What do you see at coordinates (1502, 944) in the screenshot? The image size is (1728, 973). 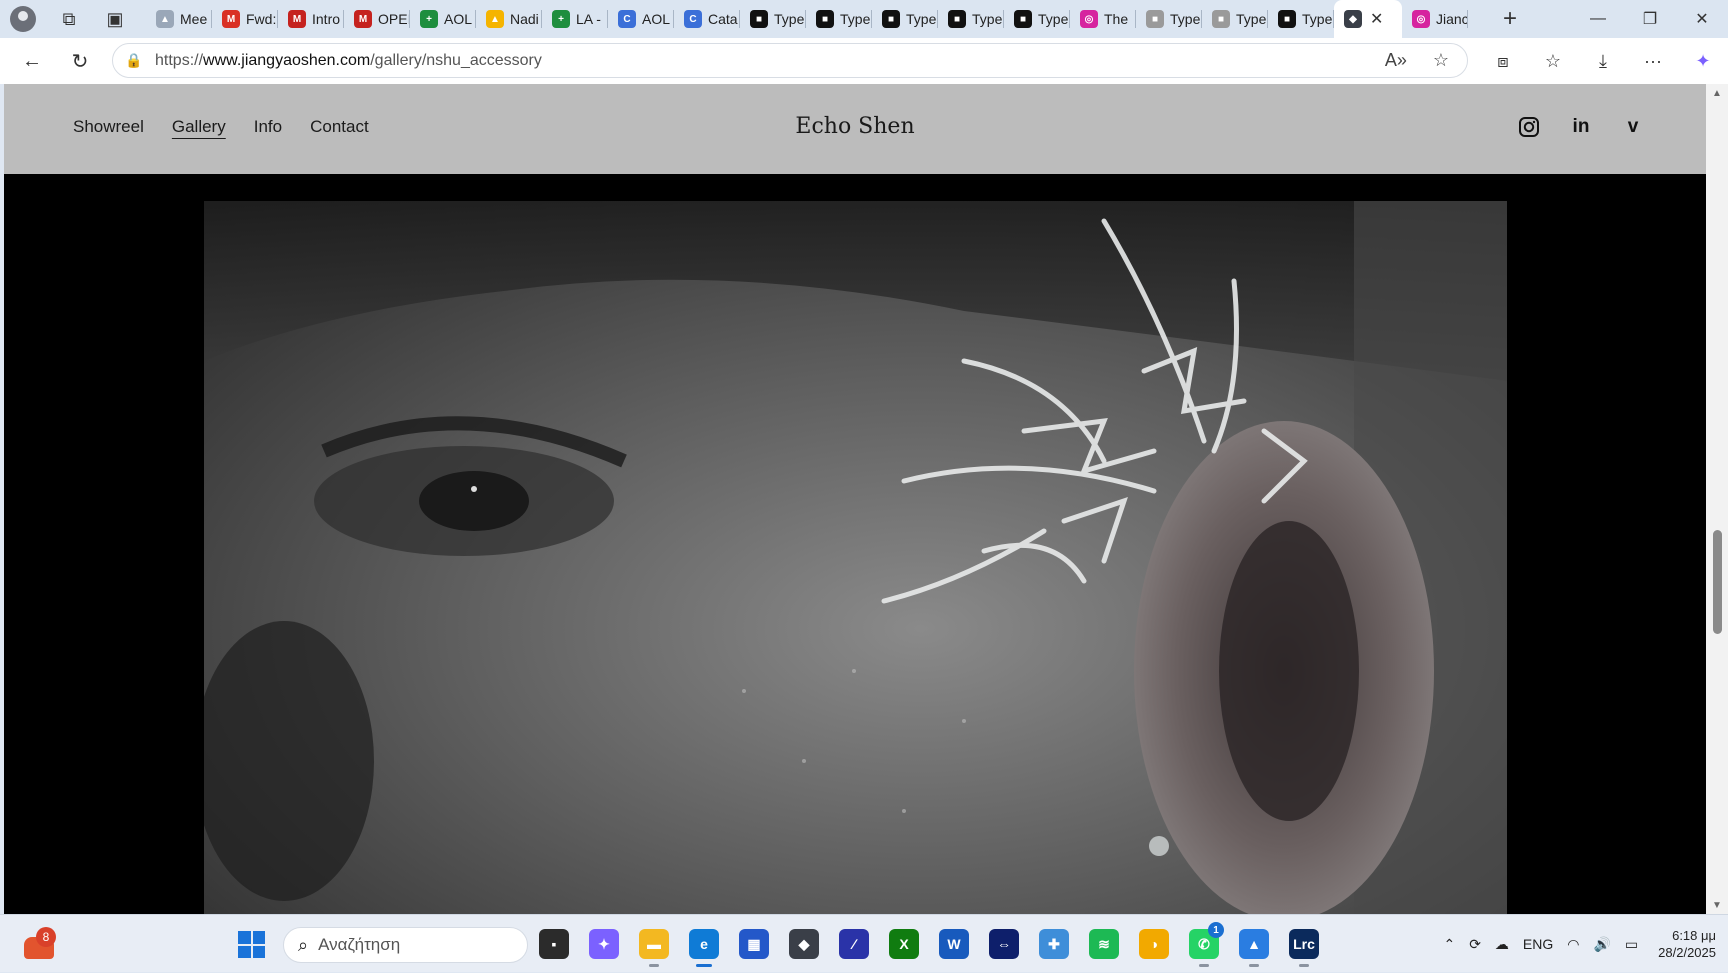 I see `onedrive-icon: ☁` at bounding box center [1502, 944].